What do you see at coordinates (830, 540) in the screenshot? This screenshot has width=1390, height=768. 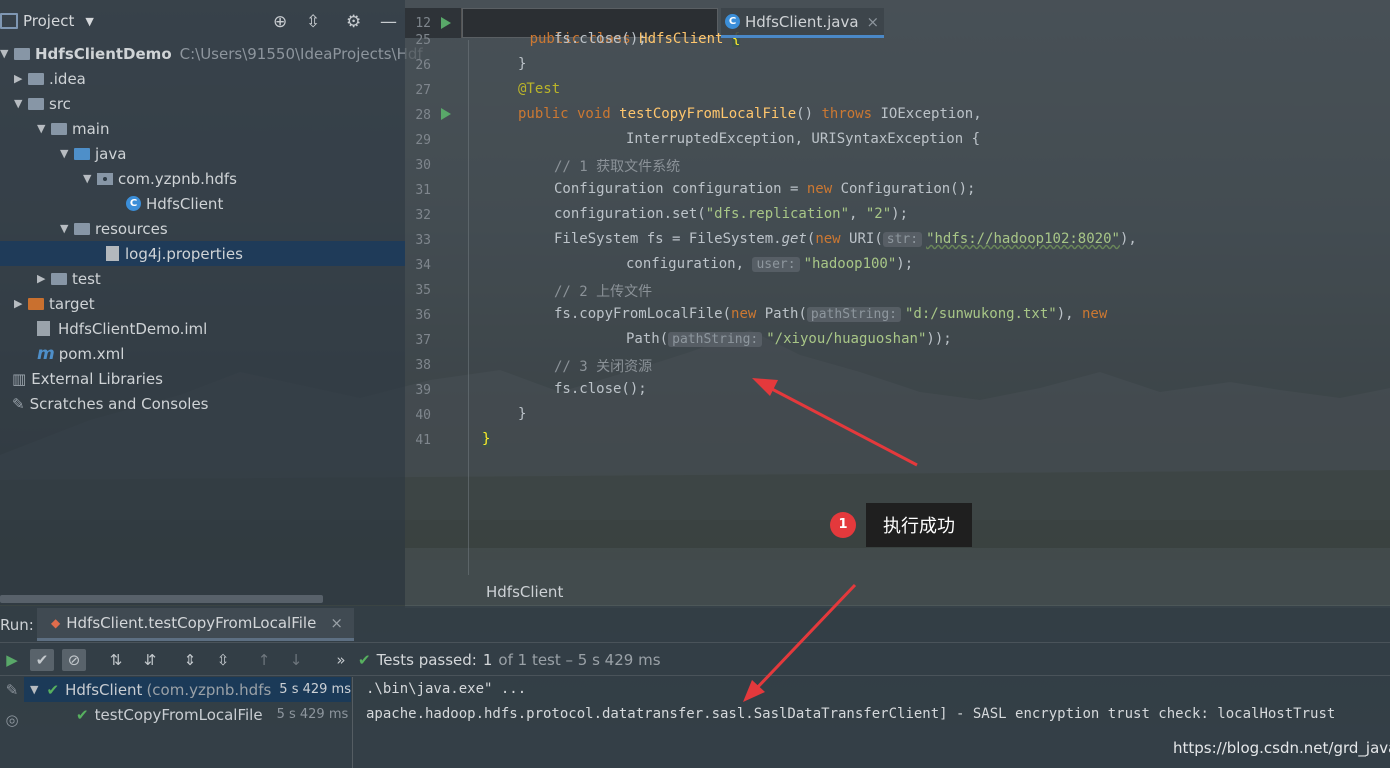 I see `annotation-arrows` at bounding box center [830, 540].